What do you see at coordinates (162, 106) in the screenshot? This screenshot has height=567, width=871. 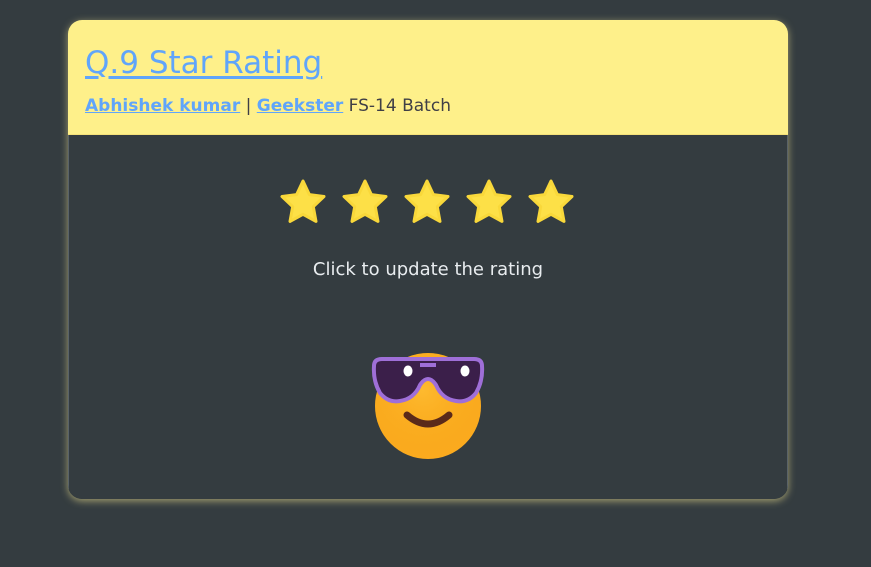 I see `author-link: Abhishek kumar` at bounding box center [162, 106].